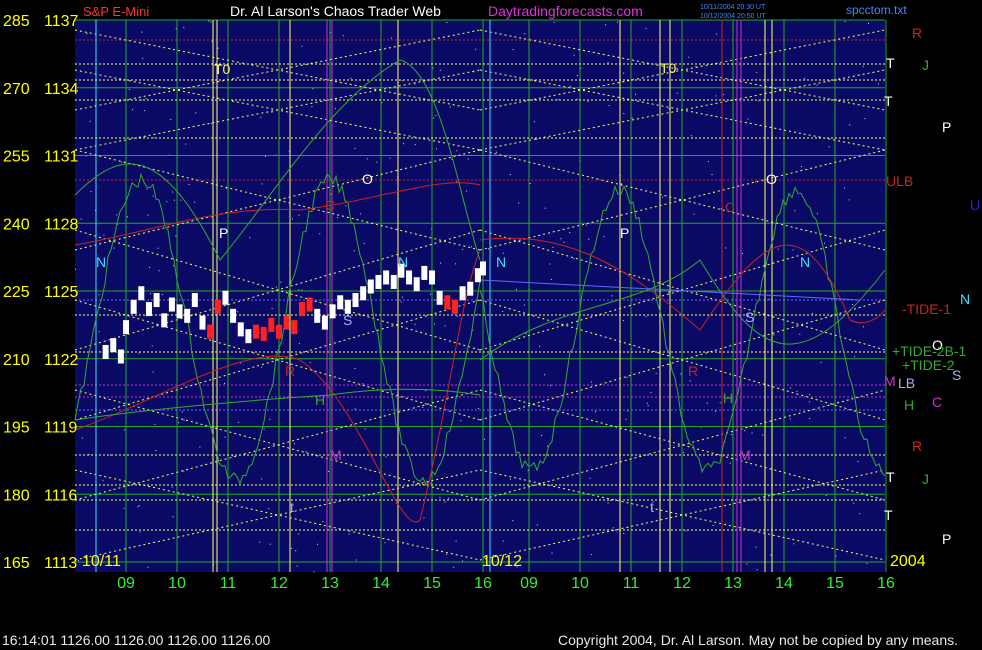 Image resolution: width=982 pixels, height=650 pixels. Describe the element at coordinates (565, 11) in the screenshot. I see `site-url: Daytradingforecasts.com` at that location.